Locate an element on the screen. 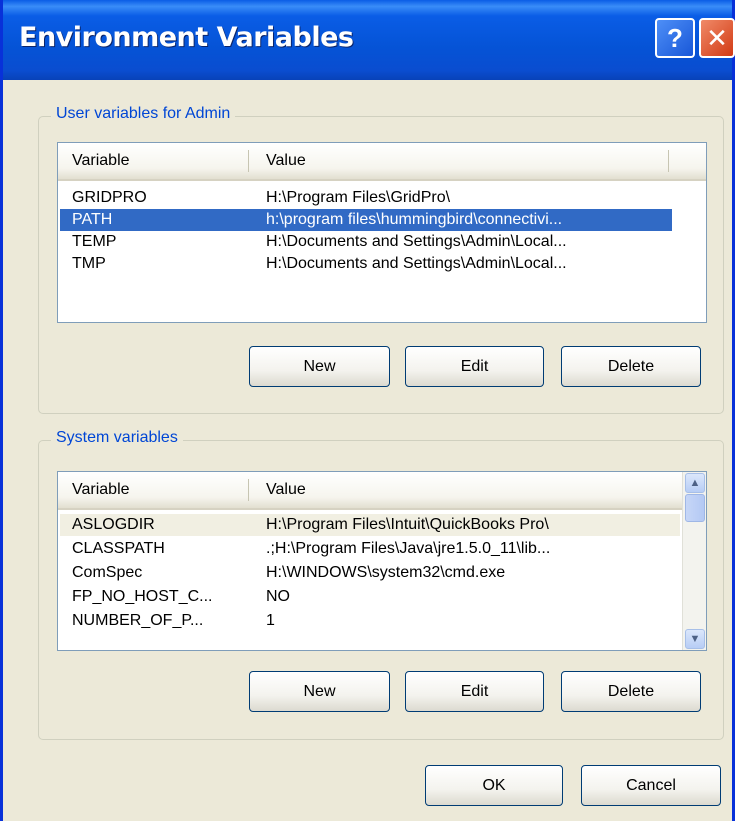  table-row: NUMBER_OF_P... 1 is located at coordinates (370, 621).